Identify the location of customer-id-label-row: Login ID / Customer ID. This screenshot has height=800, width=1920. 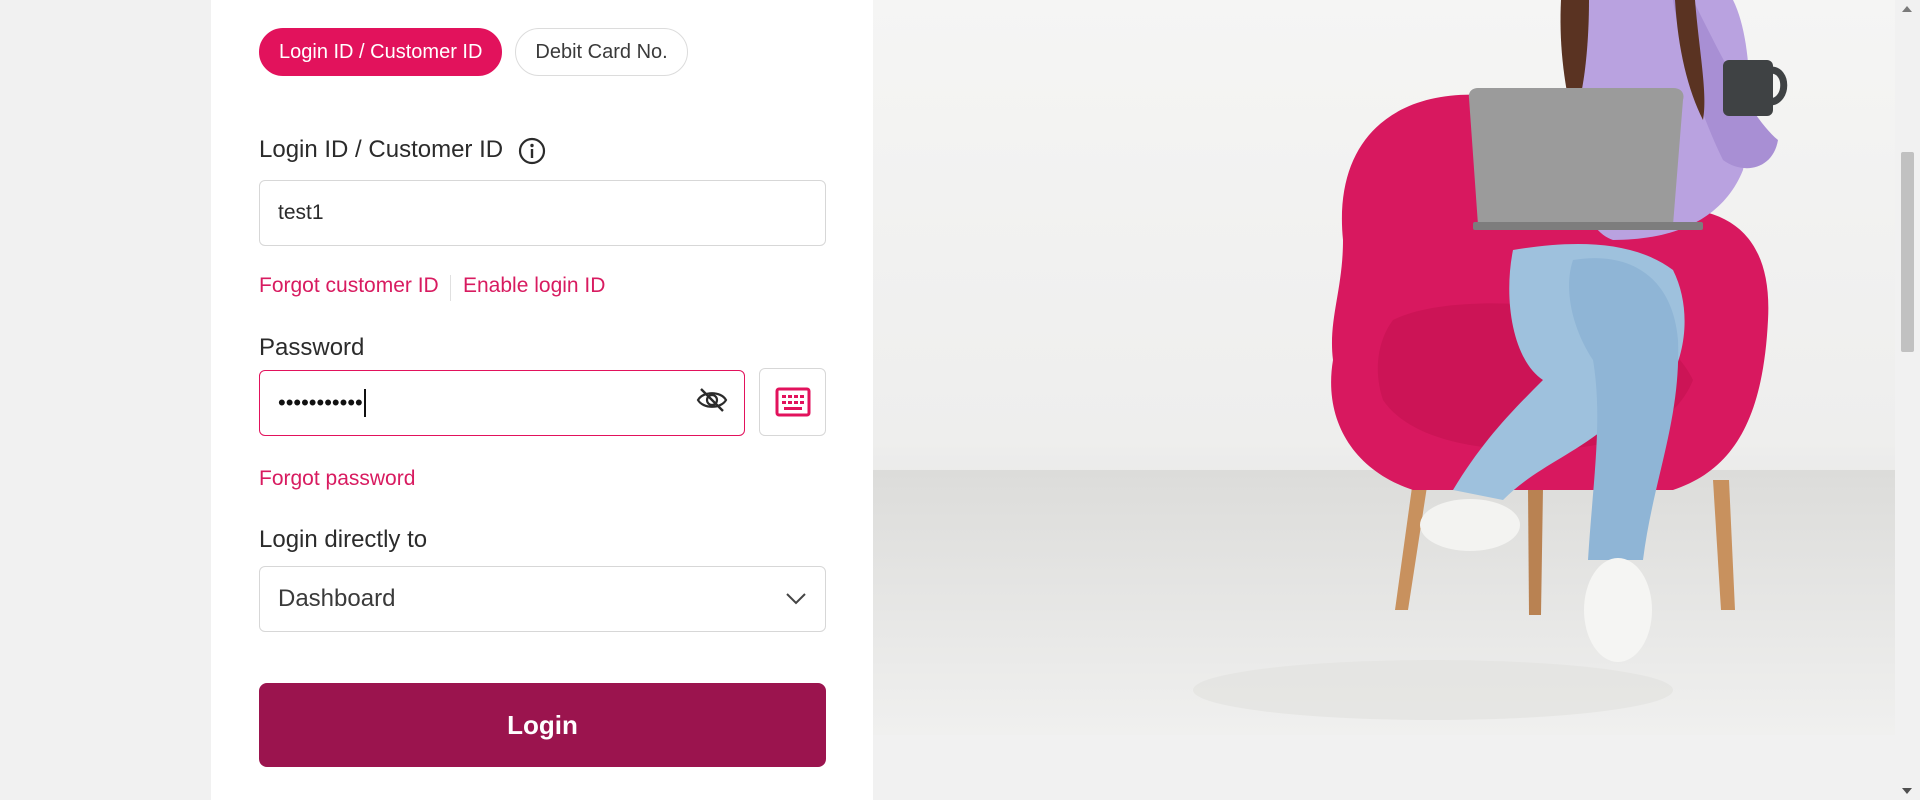
(402, 150).